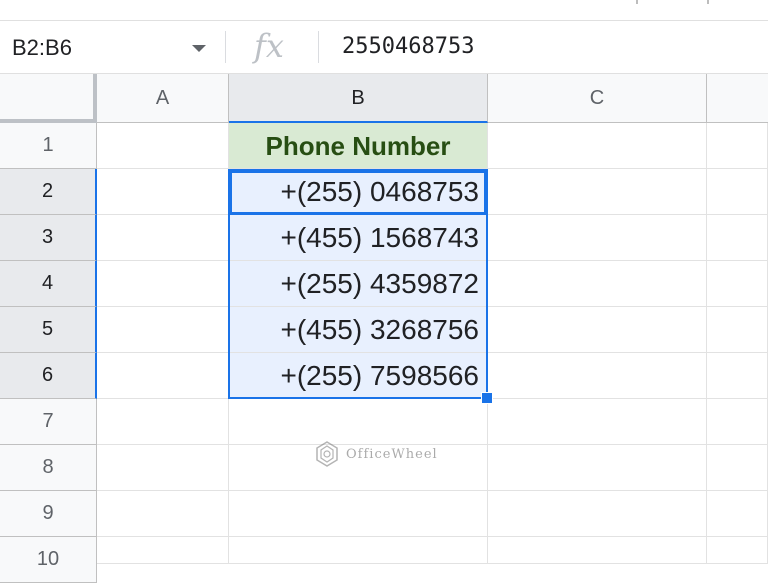 The height and width of the screenshot is (583, 768). I want to click on cell-c8, so click(597, 468).